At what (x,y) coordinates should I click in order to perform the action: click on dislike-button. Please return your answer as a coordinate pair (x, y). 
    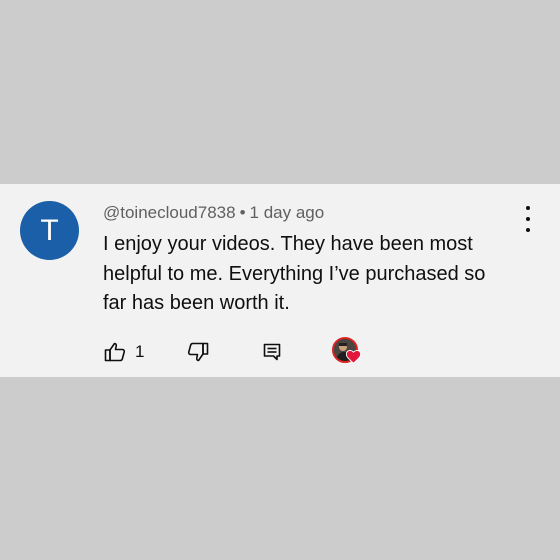
    Looking at the image, I should click on (198, 352).